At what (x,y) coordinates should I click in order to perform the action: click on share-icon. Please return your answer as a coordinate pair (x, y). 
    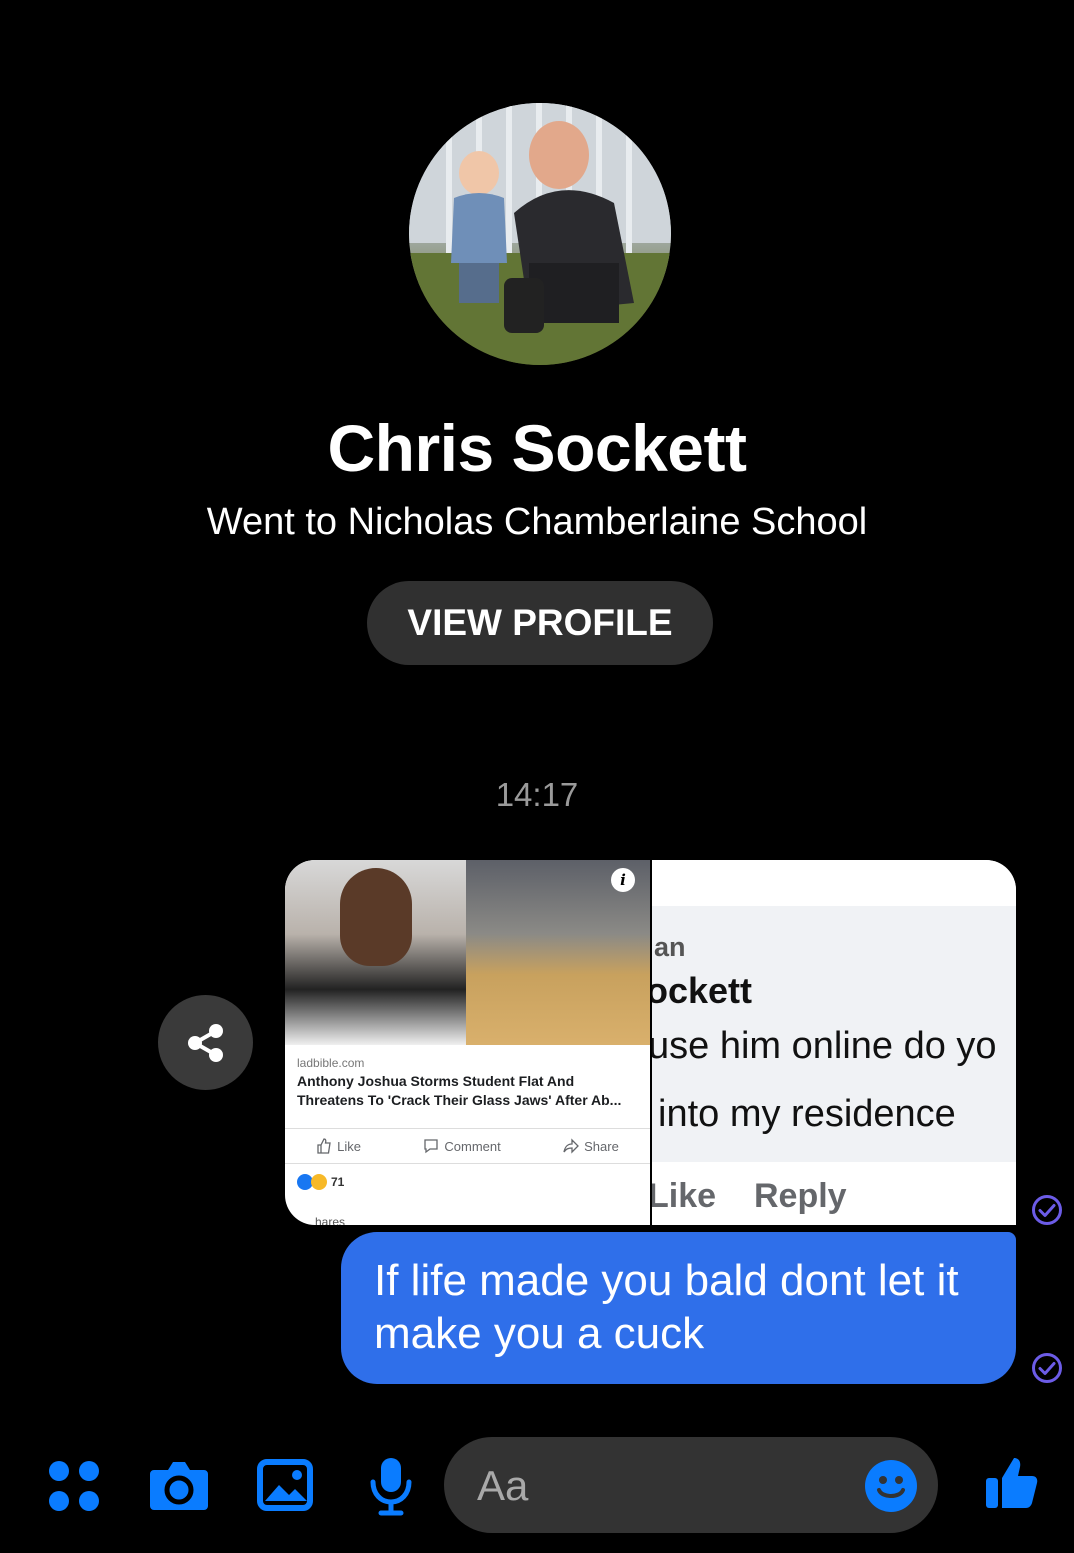
    Looking at the image, I should click on (205, 1042).